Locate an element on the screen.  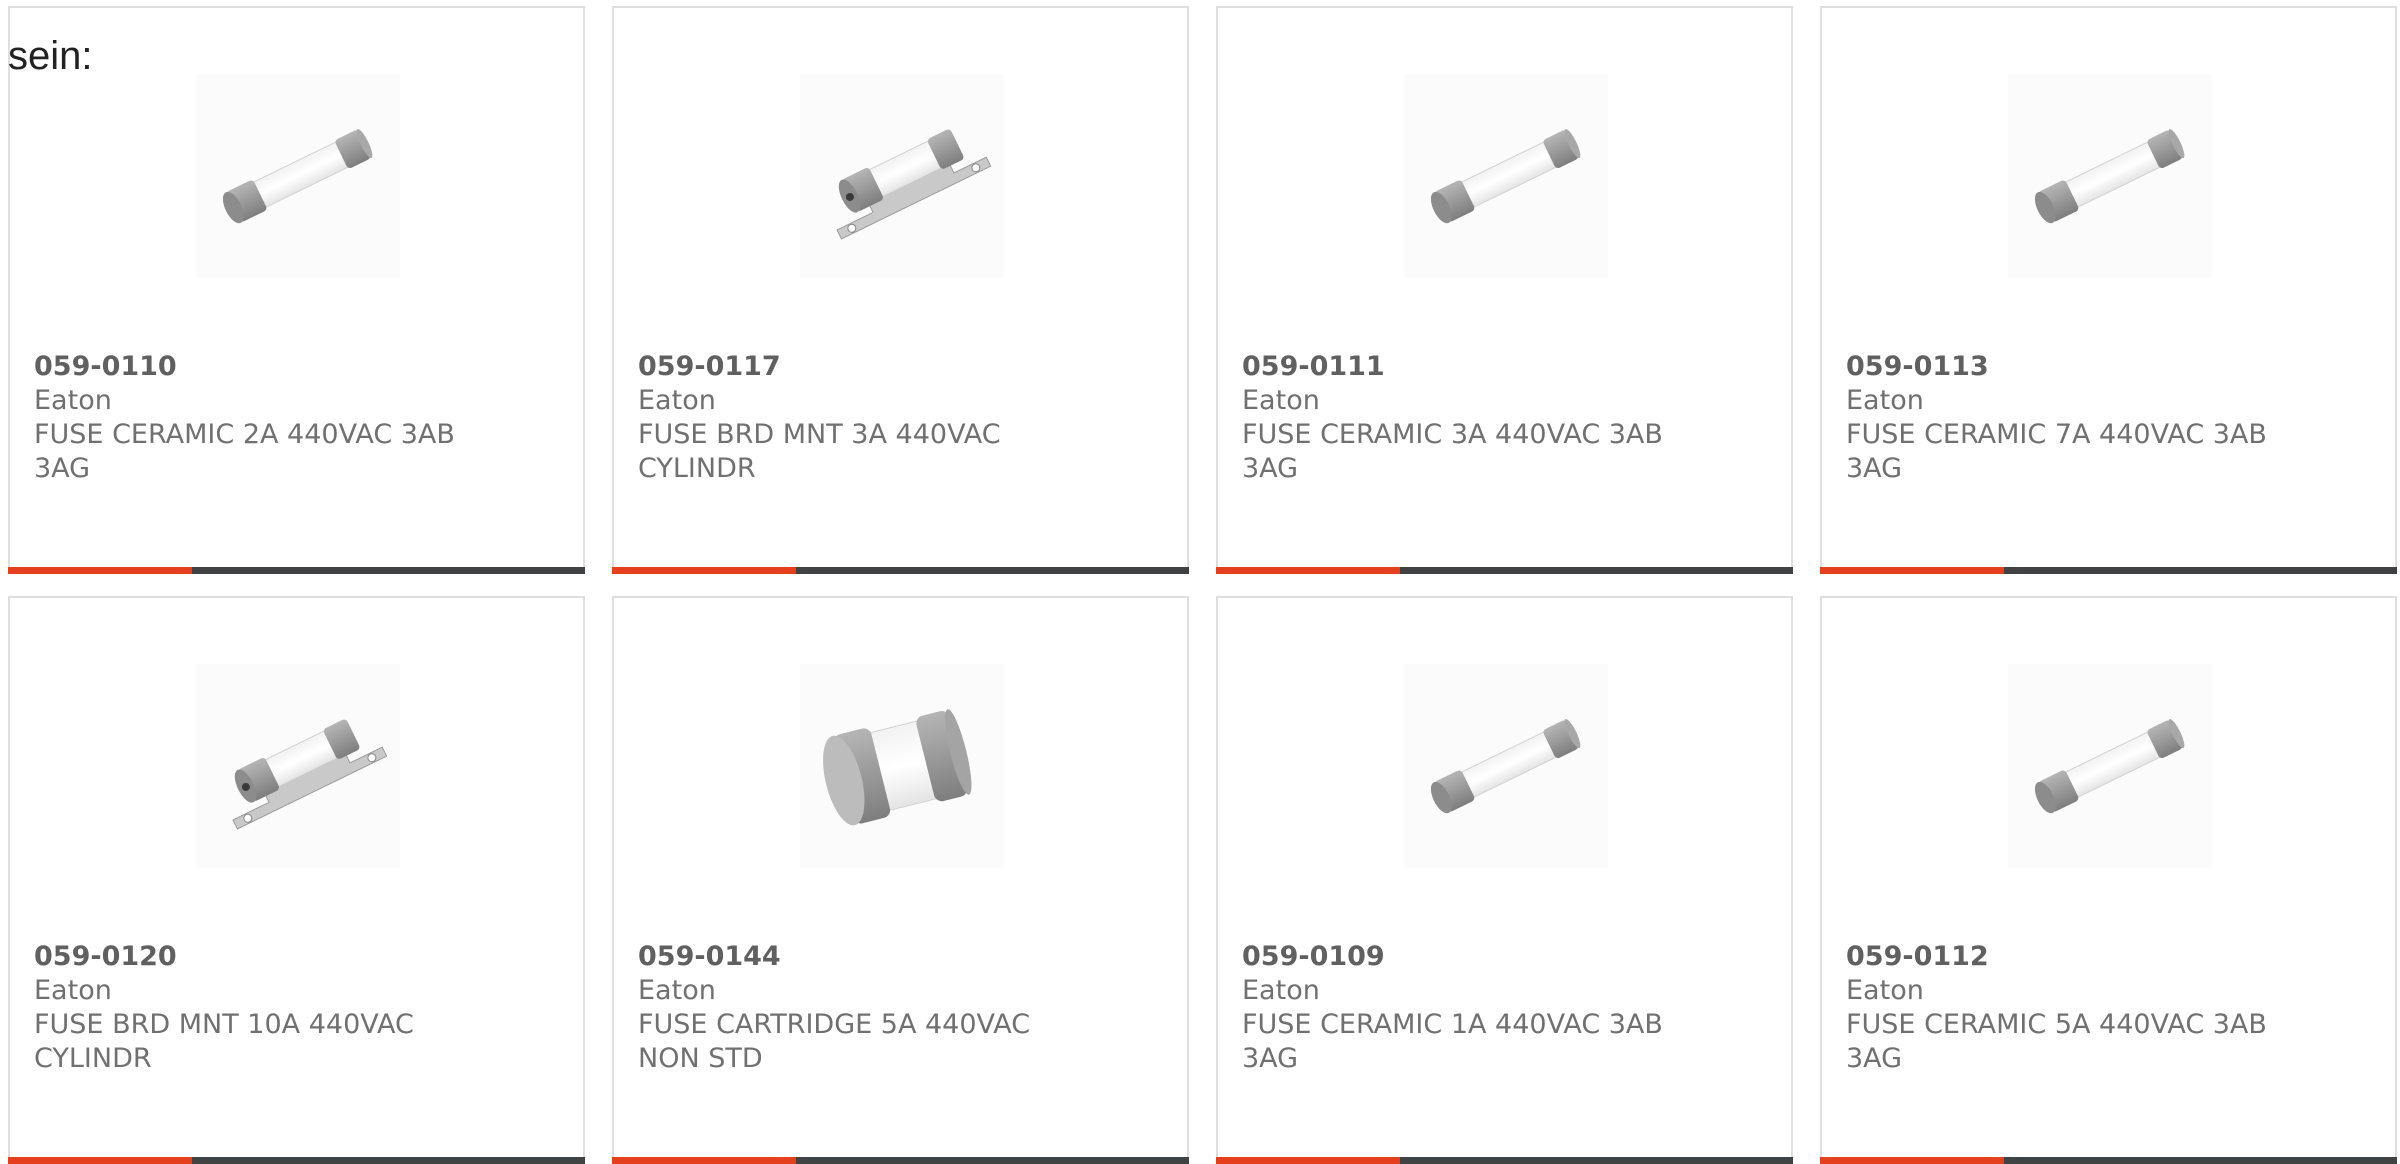
part-number: 059-0110 is located at coordinates (254, 367).